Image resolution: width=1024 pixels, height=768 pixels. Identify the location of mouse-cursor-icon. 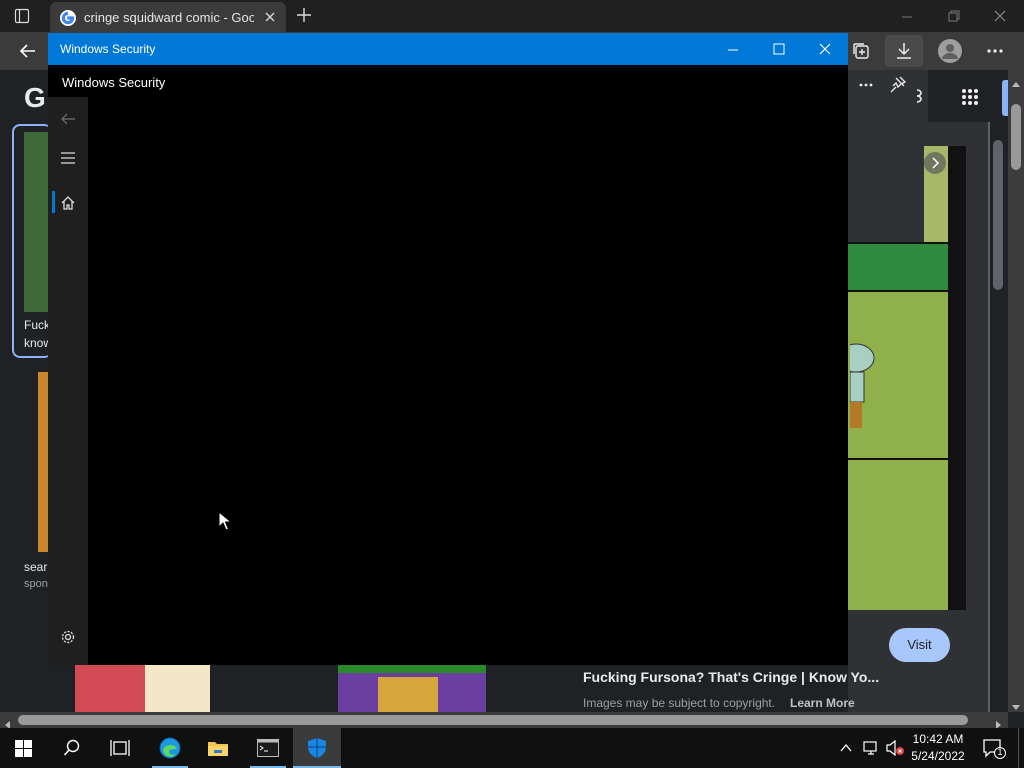
(225, 523).